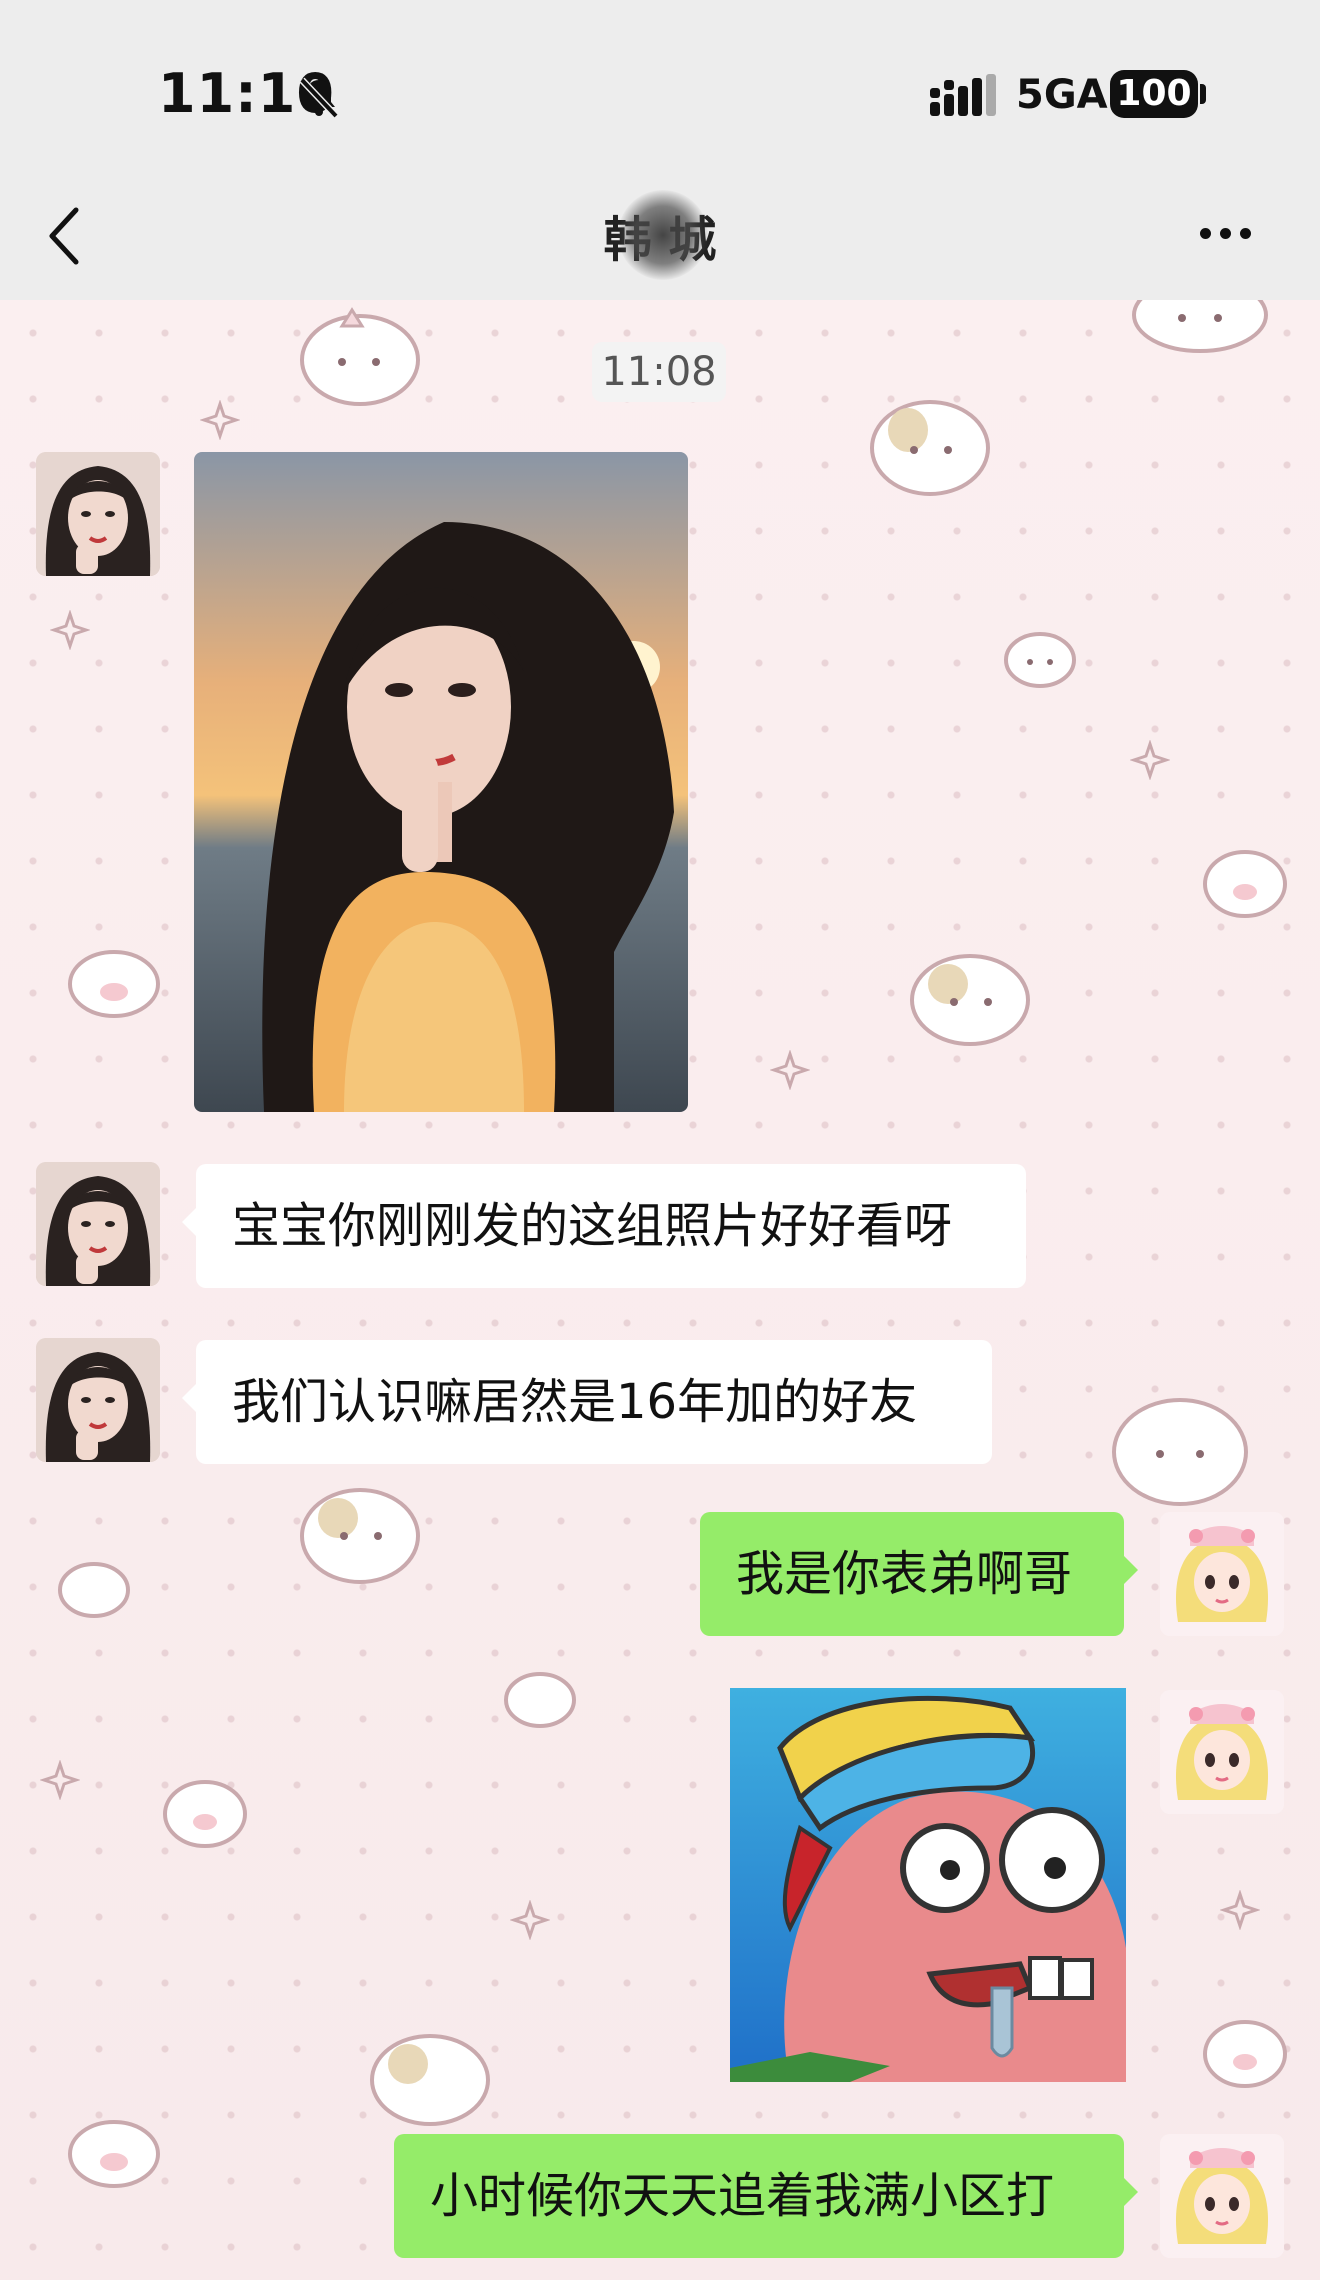 Image resolution: width=1320 pixels, height=2280 pixels. I want to click on signal-icon, so click(963, 95).